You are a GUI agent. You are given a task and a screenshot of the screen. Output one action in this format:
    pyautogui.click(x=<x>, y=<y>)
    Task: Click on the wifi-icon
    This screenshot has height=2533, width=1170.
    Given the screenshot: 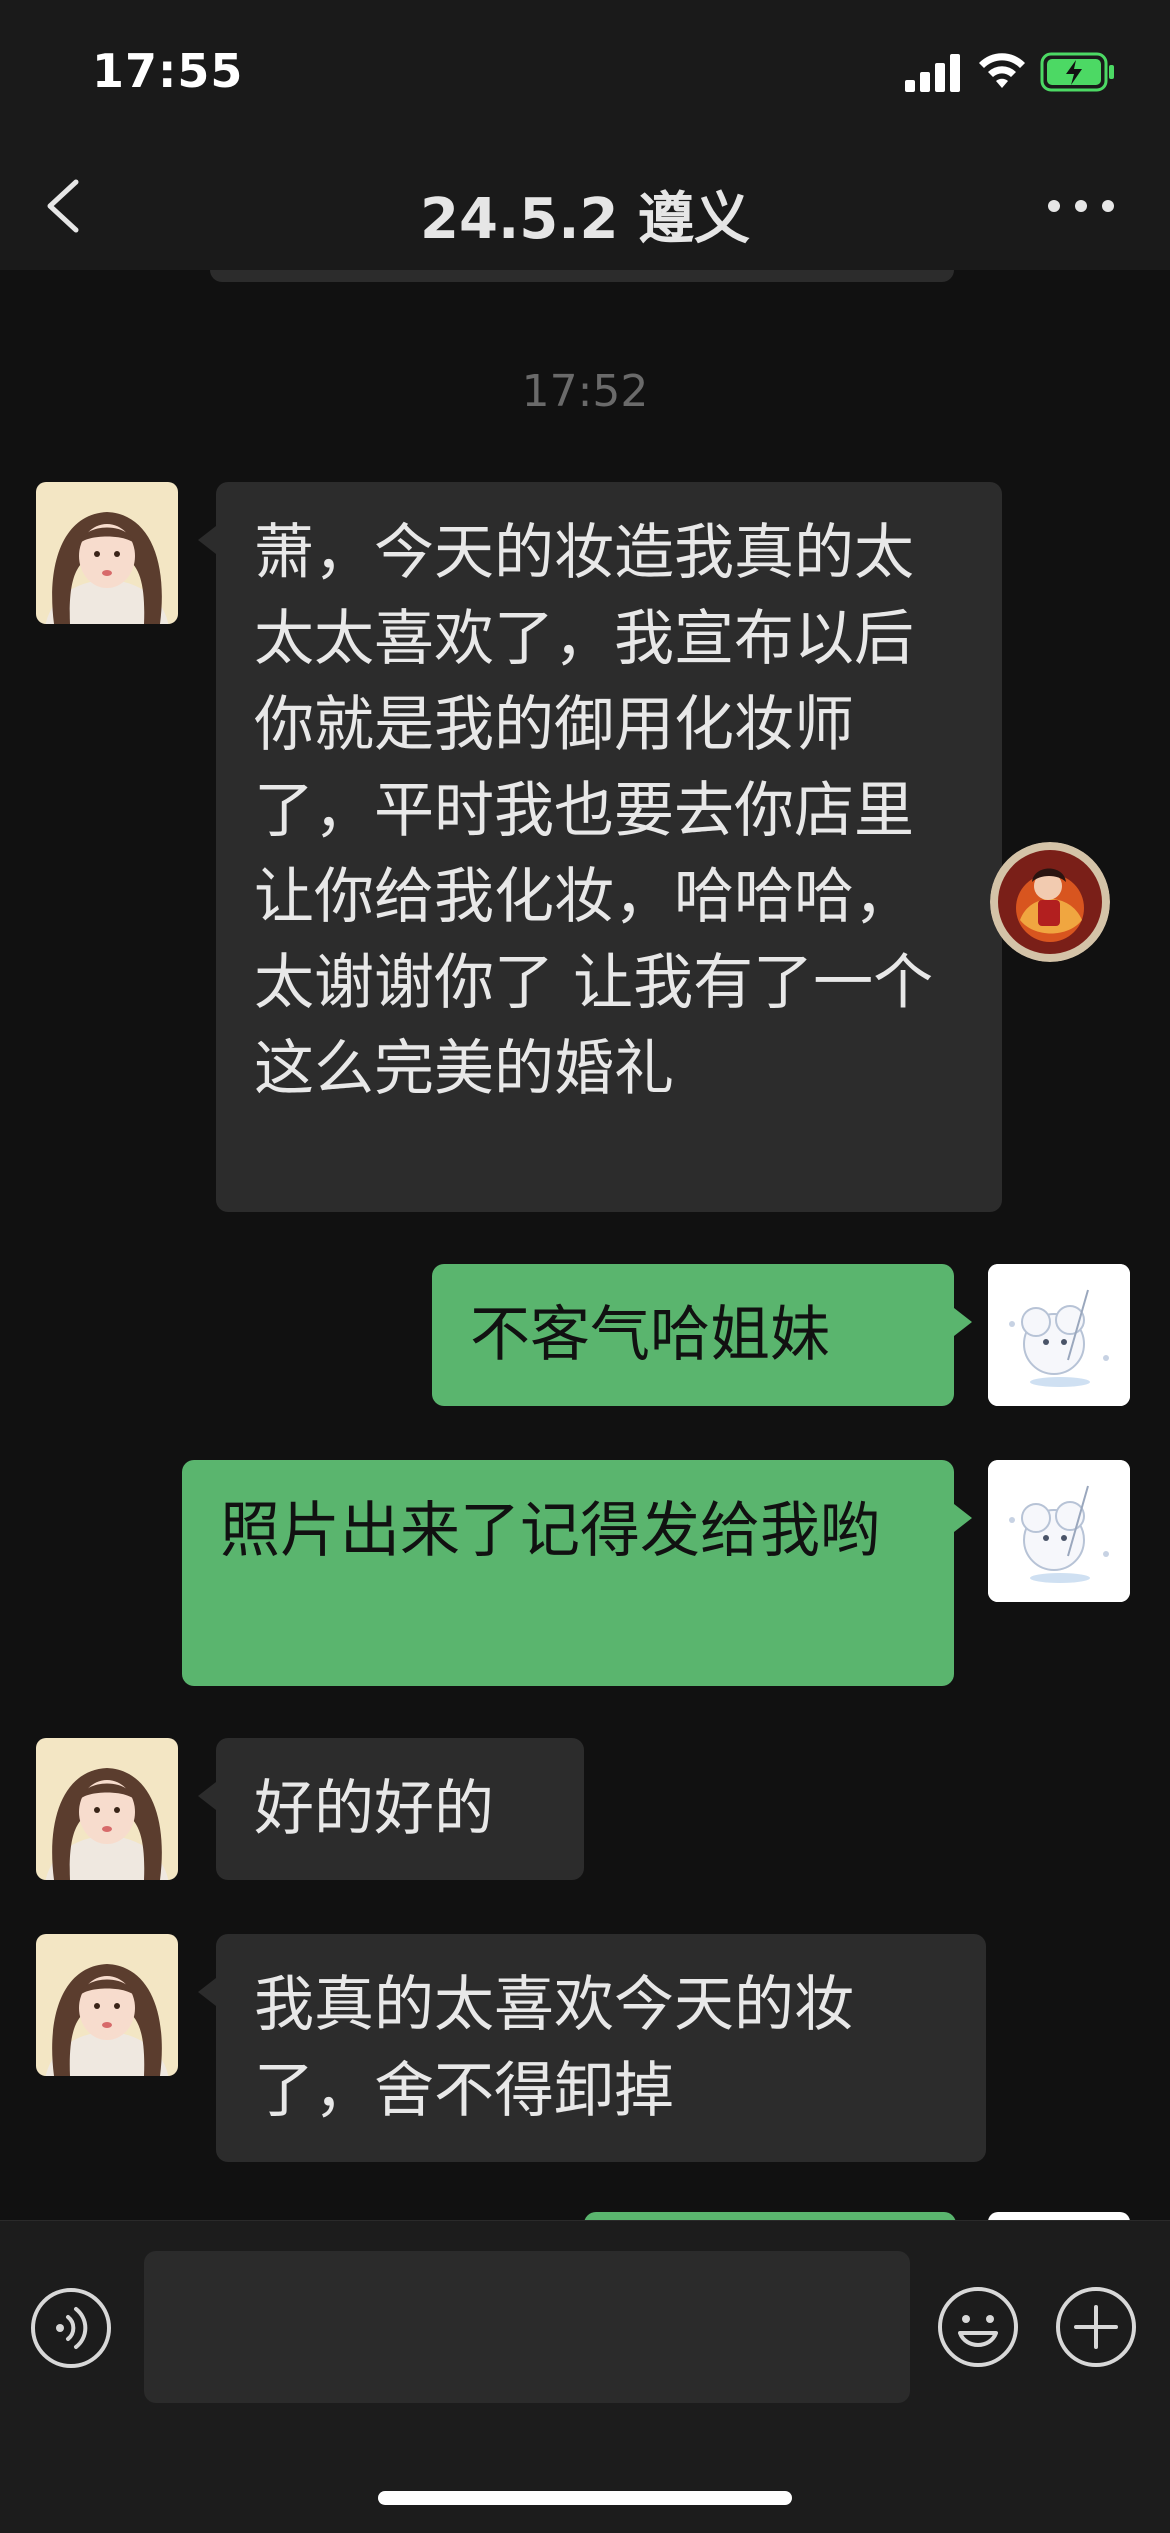 What is the action you would take?
    pyautogui.click(x=1002, y=70)
    